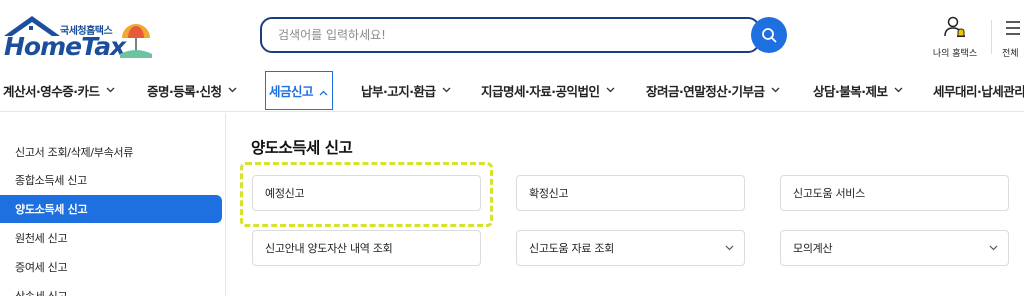 Image resolution: width=1024 pixels, height=296 pixels. I want to click on nav-item-label: 장려금·연말정산·기부금, so click(705, 91).